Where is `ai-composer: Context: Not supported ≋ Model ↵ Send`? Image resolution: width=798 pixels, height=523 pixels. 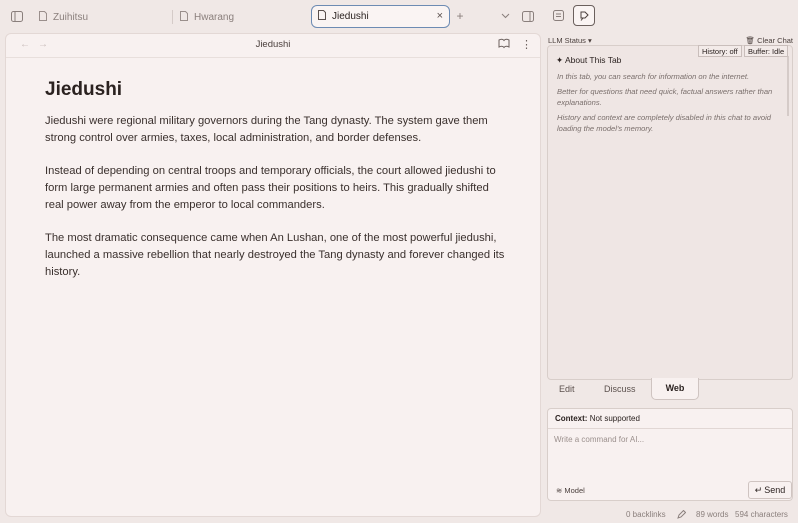 ai-composer: Context: Not supported ≋ Model ↵ Send is located at coordinates (670, 454).